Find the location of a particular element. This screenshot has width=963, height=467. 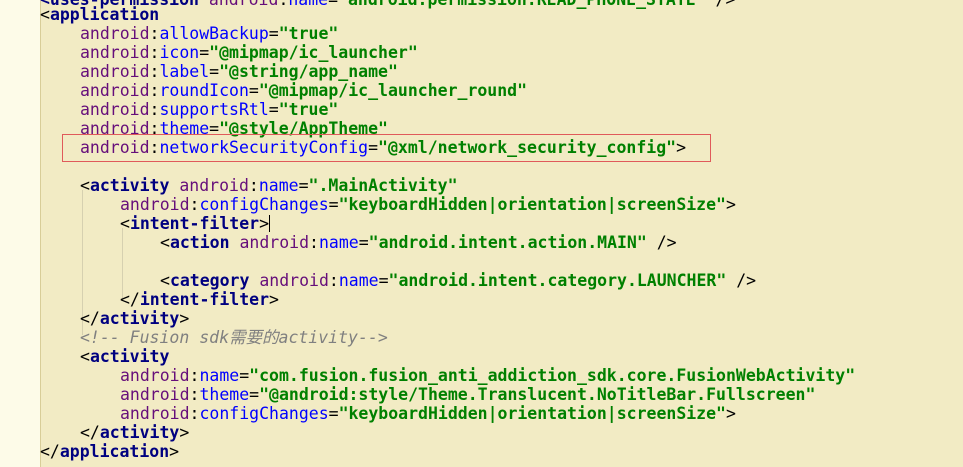

code-line-intent-filter-open: <intent-filter> is located at coordinates (195, 223).